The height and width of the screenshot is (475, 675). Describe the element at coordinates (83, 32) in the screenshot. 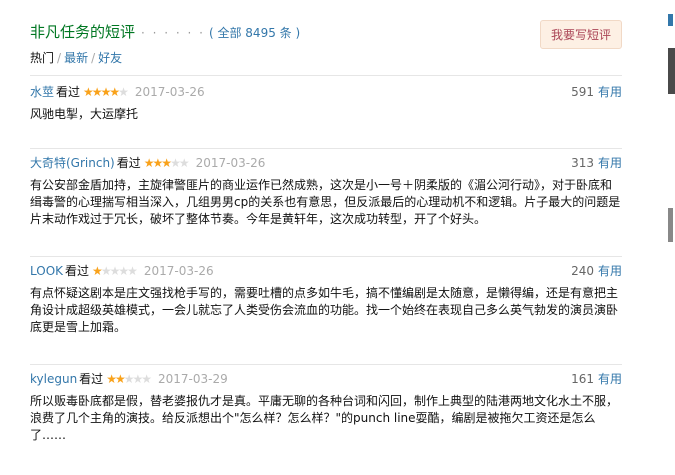

I see `section-title-text: 非凡任务的短评` at that location.